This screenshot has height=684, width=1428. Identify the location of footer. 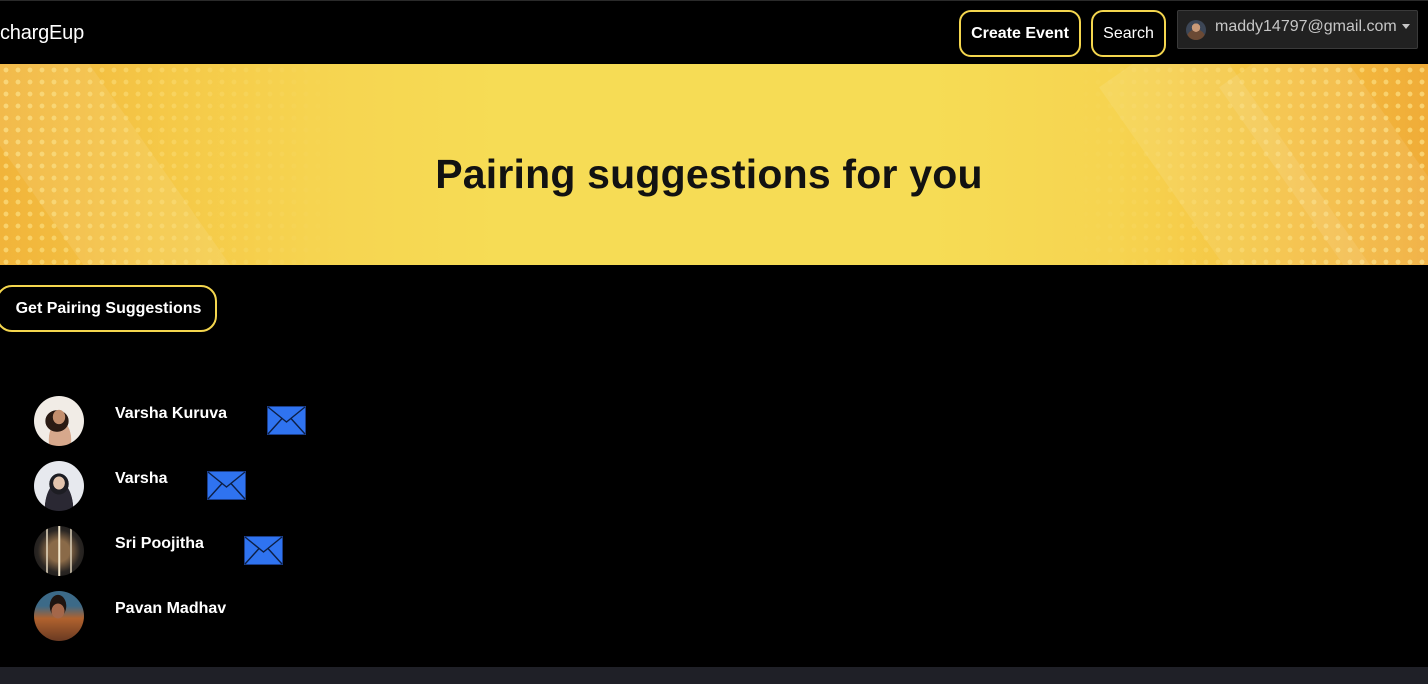
(714, 675).